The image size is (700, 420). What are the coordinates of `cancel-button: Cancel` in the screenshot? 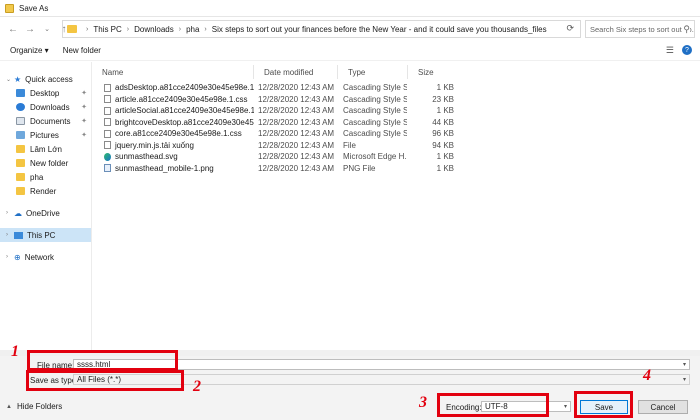 It's located at (663, 407).